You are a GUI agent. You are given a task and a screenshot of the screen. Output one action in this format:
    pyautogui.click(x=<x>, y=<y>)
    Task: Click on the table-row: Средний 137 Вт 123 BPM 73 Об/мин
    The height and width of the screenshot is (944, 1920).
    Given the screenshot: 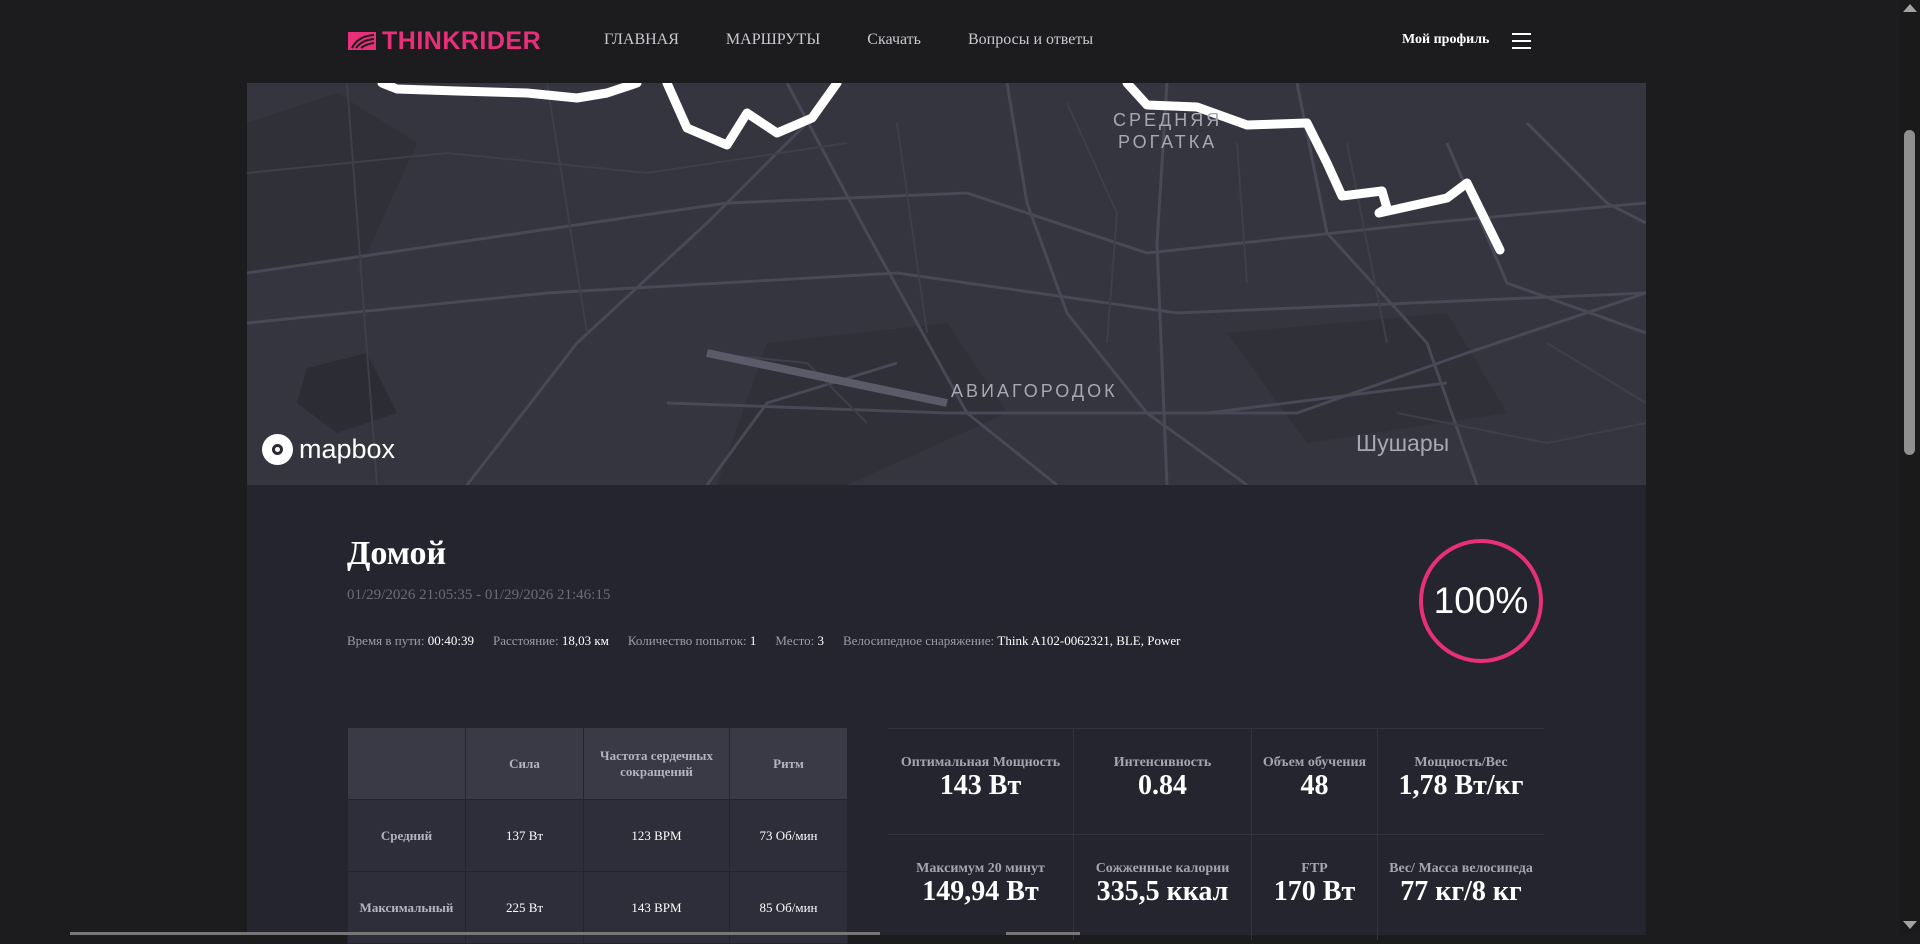 What is the action you would take?
    pyautogui.click(x=597, y=835)
    